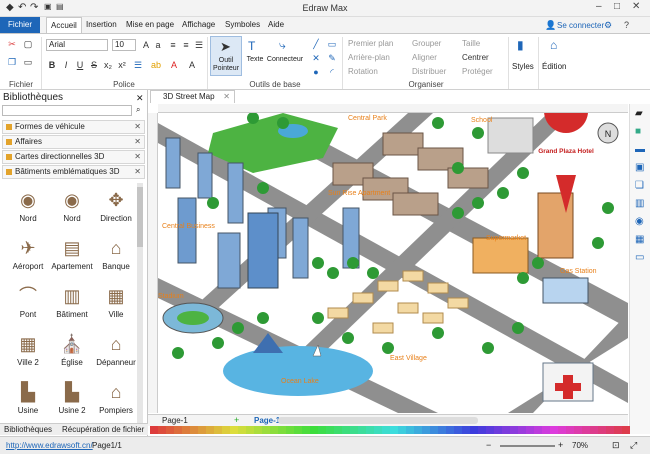  What do you see at coordinates (72, 301) in the screenshot?
I see `shape-item: ▥ Bâtiment` at bounding box center [72, 301].